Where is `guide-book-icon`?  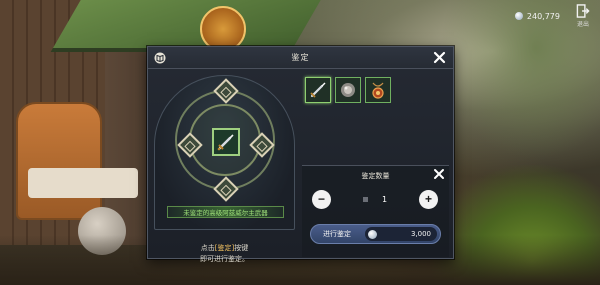 guide-book-icon is located at coordinates (160, 58).